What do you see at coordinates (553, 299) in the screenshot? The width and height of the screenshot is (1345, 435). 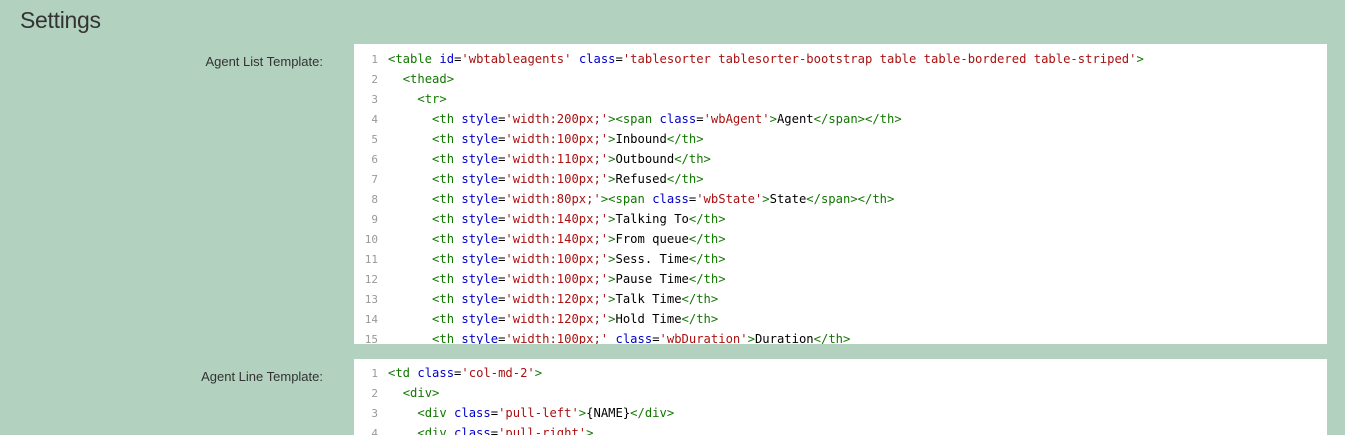 I see `code-text: <th style='width:120px;'>Talk Time</th>` at bounding box center [553, 299].